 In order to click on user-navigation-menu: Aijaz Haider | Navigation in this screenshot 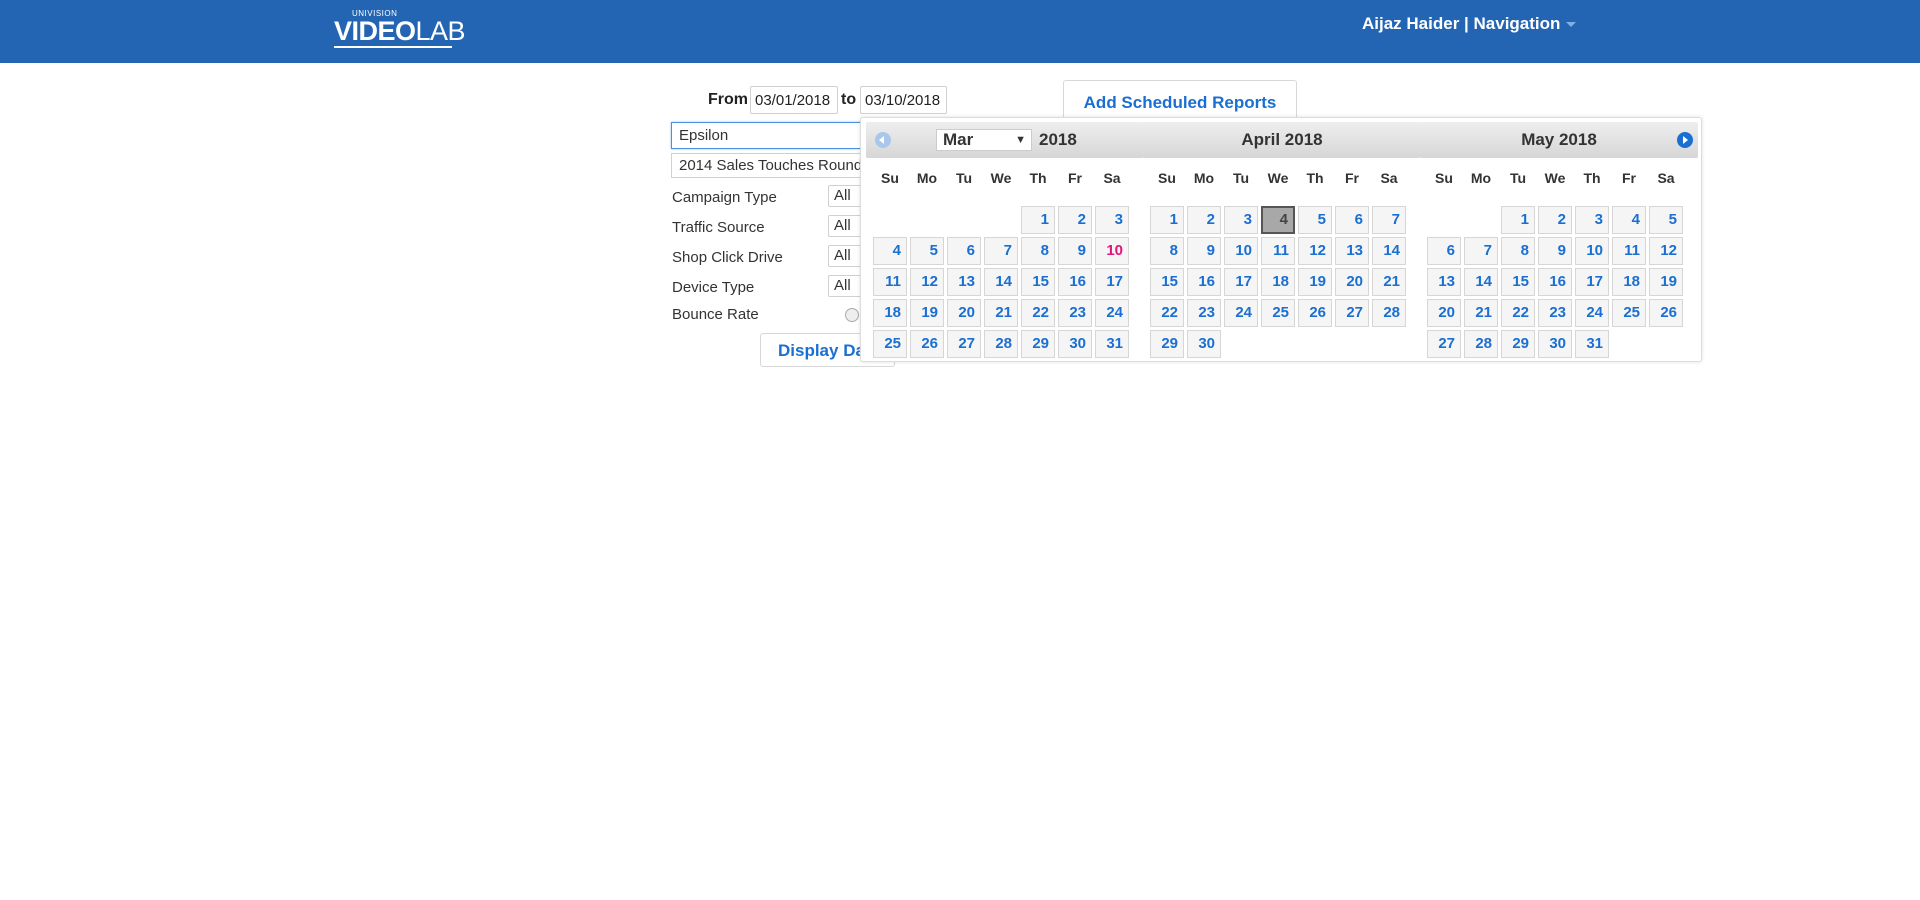, I will do `click(1469, 24)`.